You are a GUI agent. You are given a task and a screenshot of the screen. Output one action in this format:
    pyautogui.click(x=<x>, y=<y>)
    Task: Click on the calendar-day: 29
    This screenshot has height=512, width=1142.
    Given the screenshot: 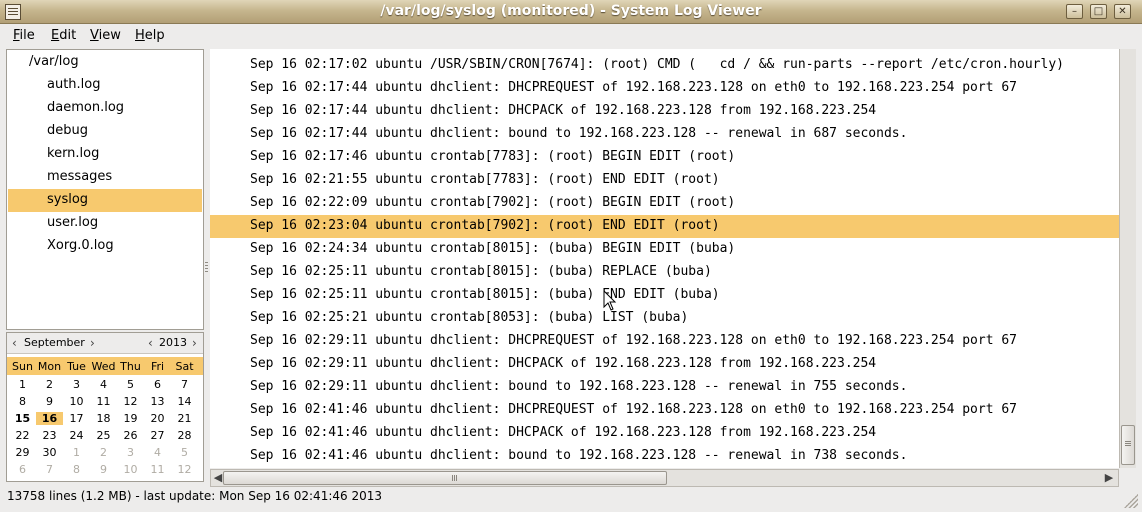 What is the action you would take?
    pyautogui.click(x=22, y=452)
    